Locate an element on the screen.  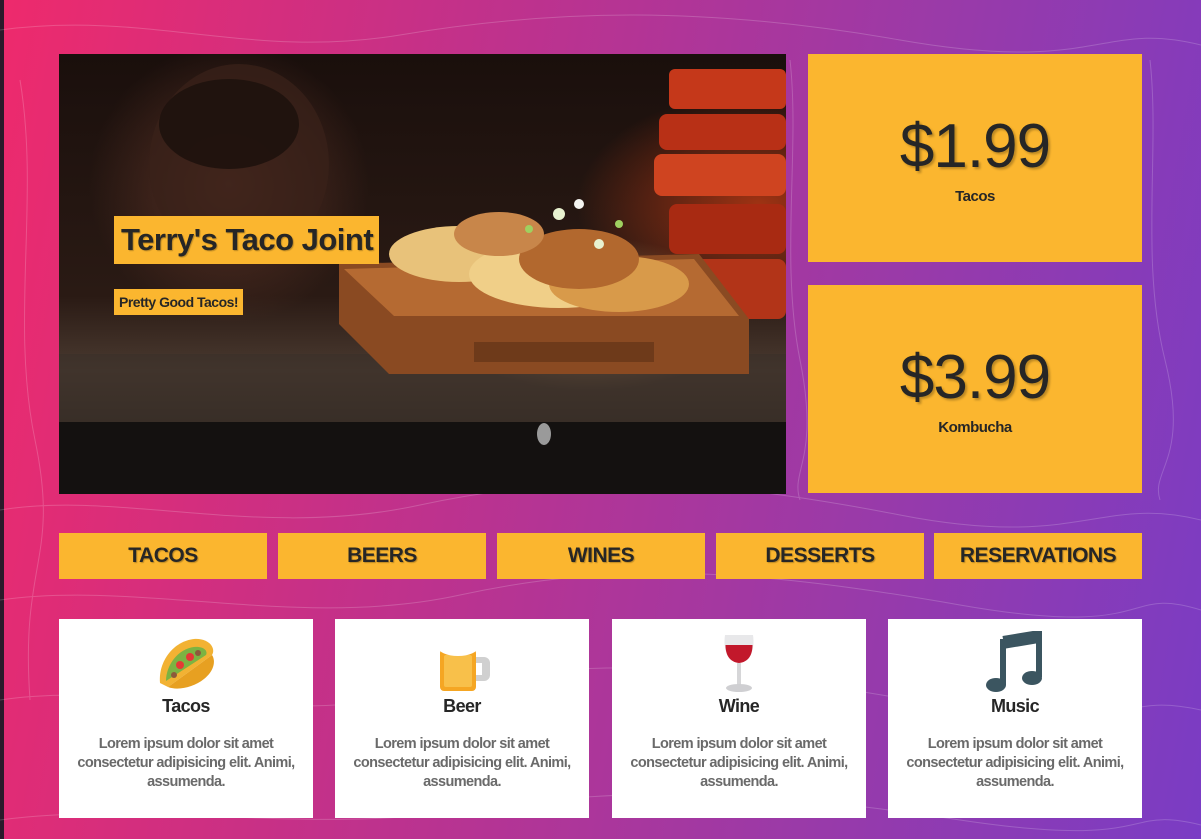
hero-subtitle: Pretty Good Tacos! is located at coordinates (179, 302).